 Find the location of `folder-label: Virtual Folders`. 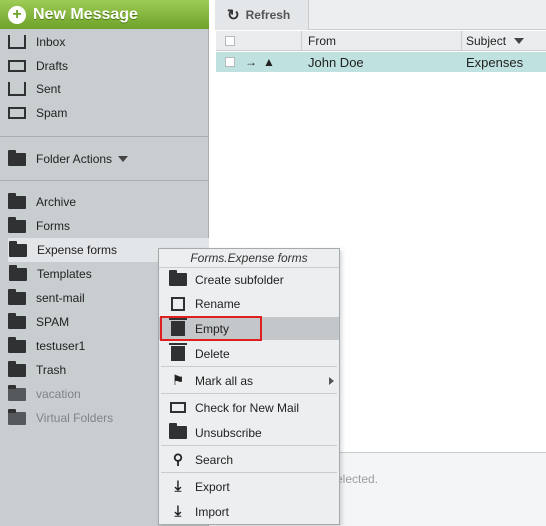

folder-label: Virtual Folders is located at coordinates (75, 418).